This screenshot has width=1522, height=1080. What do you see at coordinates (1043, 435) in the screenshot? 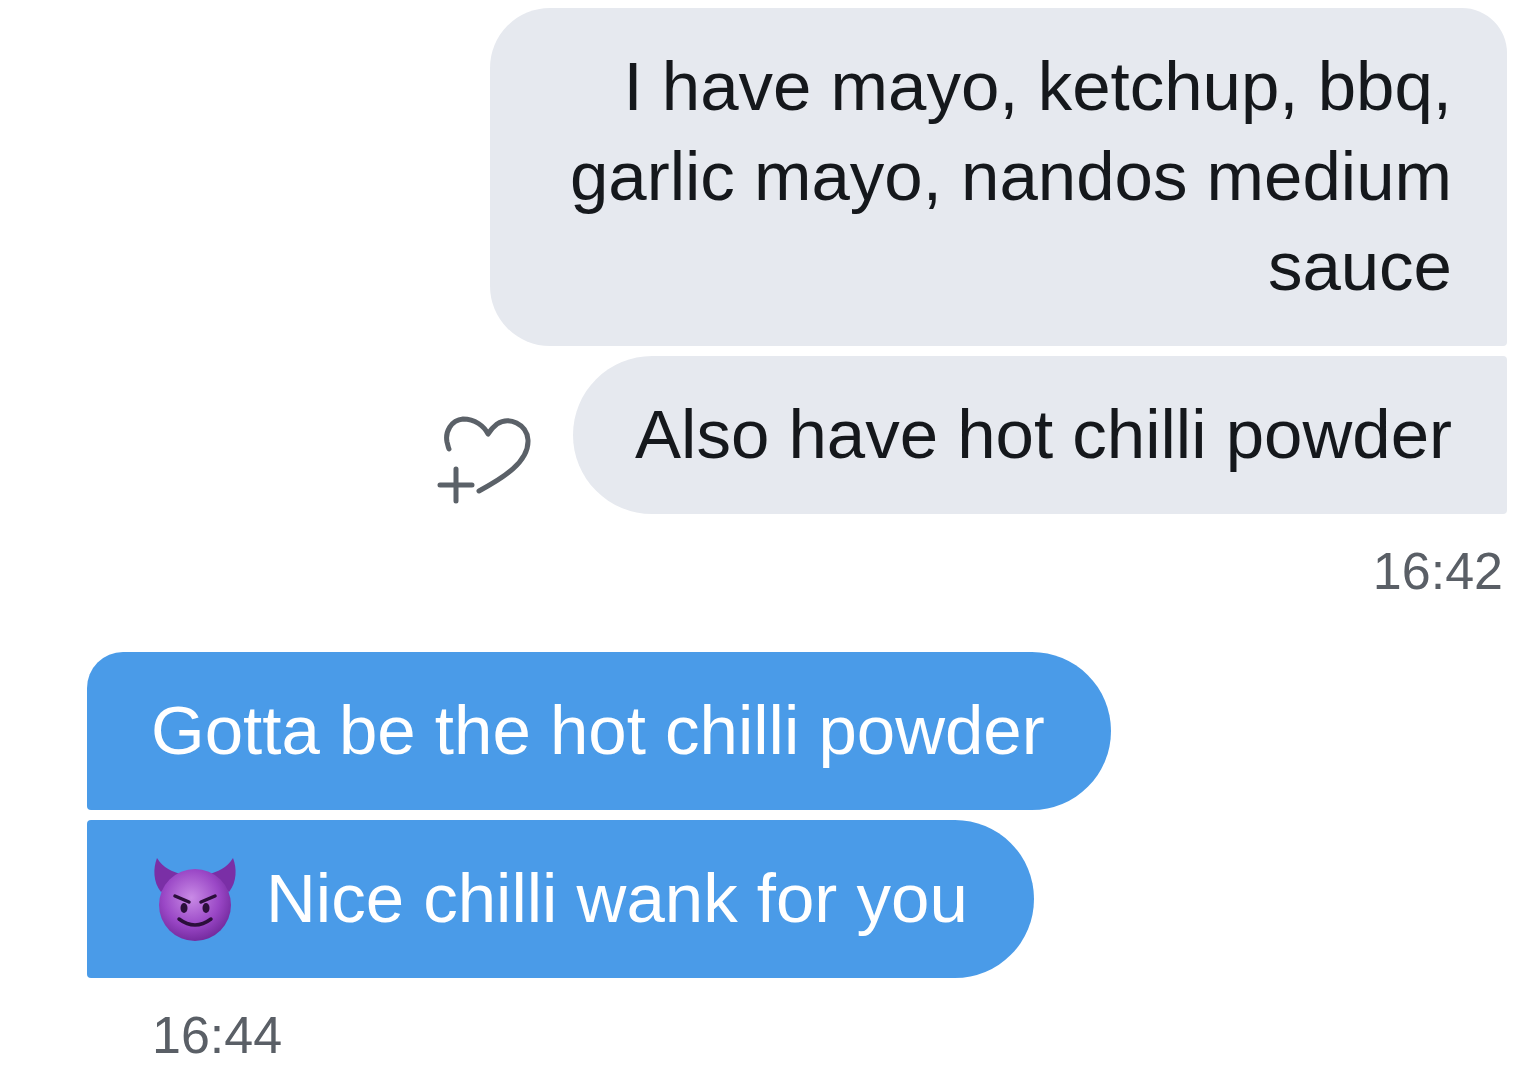
I see `message-text: Also have hot chilli powder` at bounding box center [1043, 435].